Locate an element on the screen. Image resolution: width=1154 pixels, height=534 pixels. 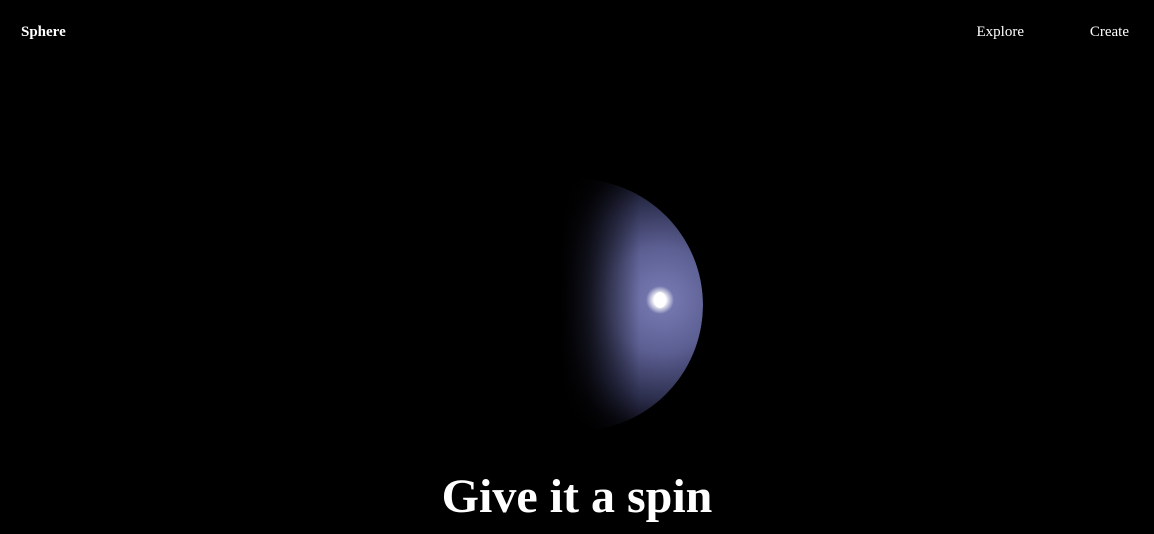
nav-link-create: Create is located at coordinates (1109, 32).